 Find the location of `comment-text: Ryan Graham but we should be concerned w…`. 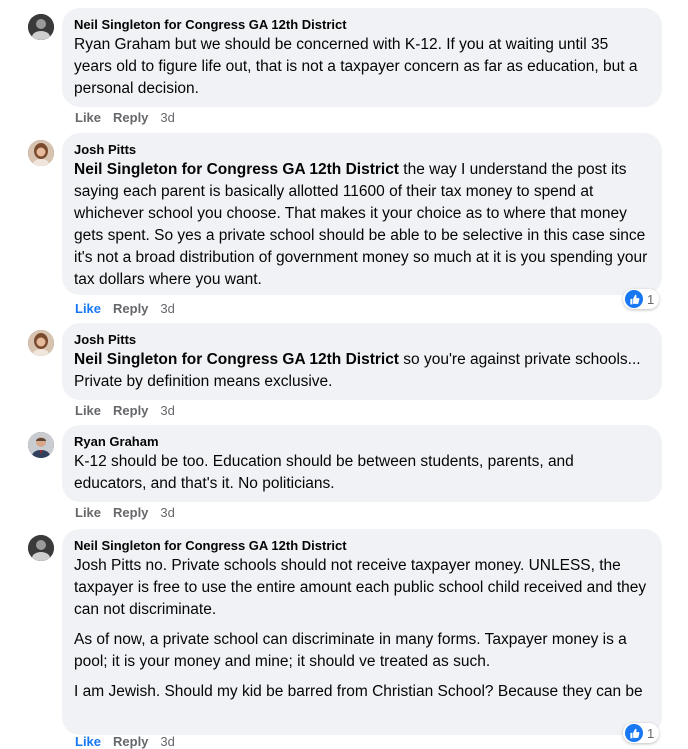

comment-text: Ryan Graham but we should be concerned w… is located at coordinates (362, 67).